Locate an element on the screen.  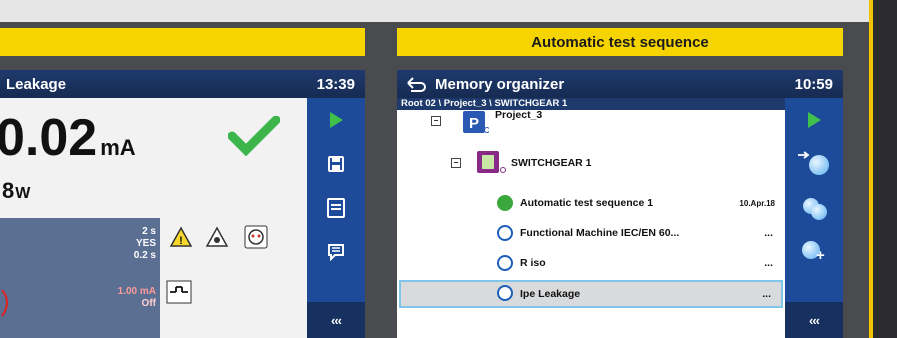
save-button is located at coordinates (336, 164).